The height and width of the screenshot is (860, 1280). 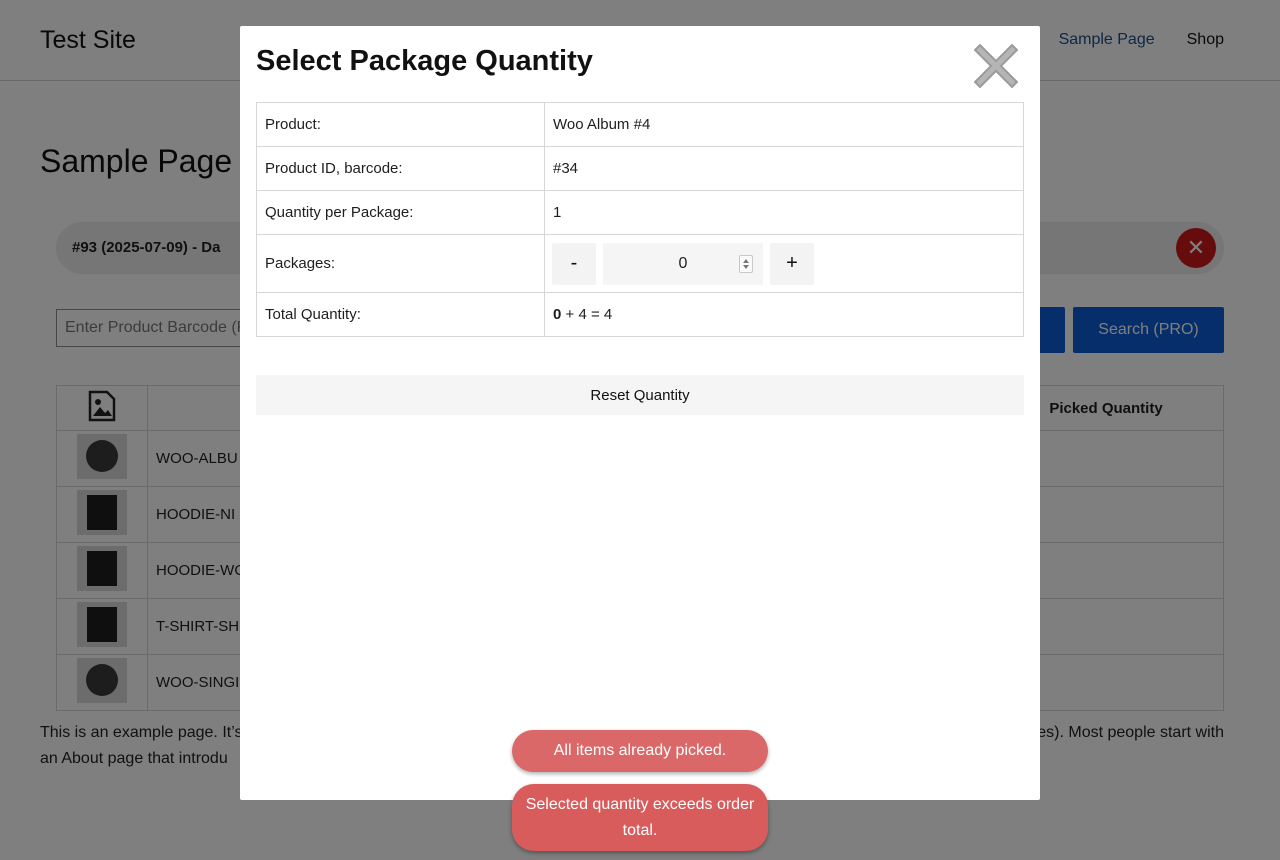 I want to click on table-row: Total Quantity: 0 + 4 = 4, so click(x=640, y=314).